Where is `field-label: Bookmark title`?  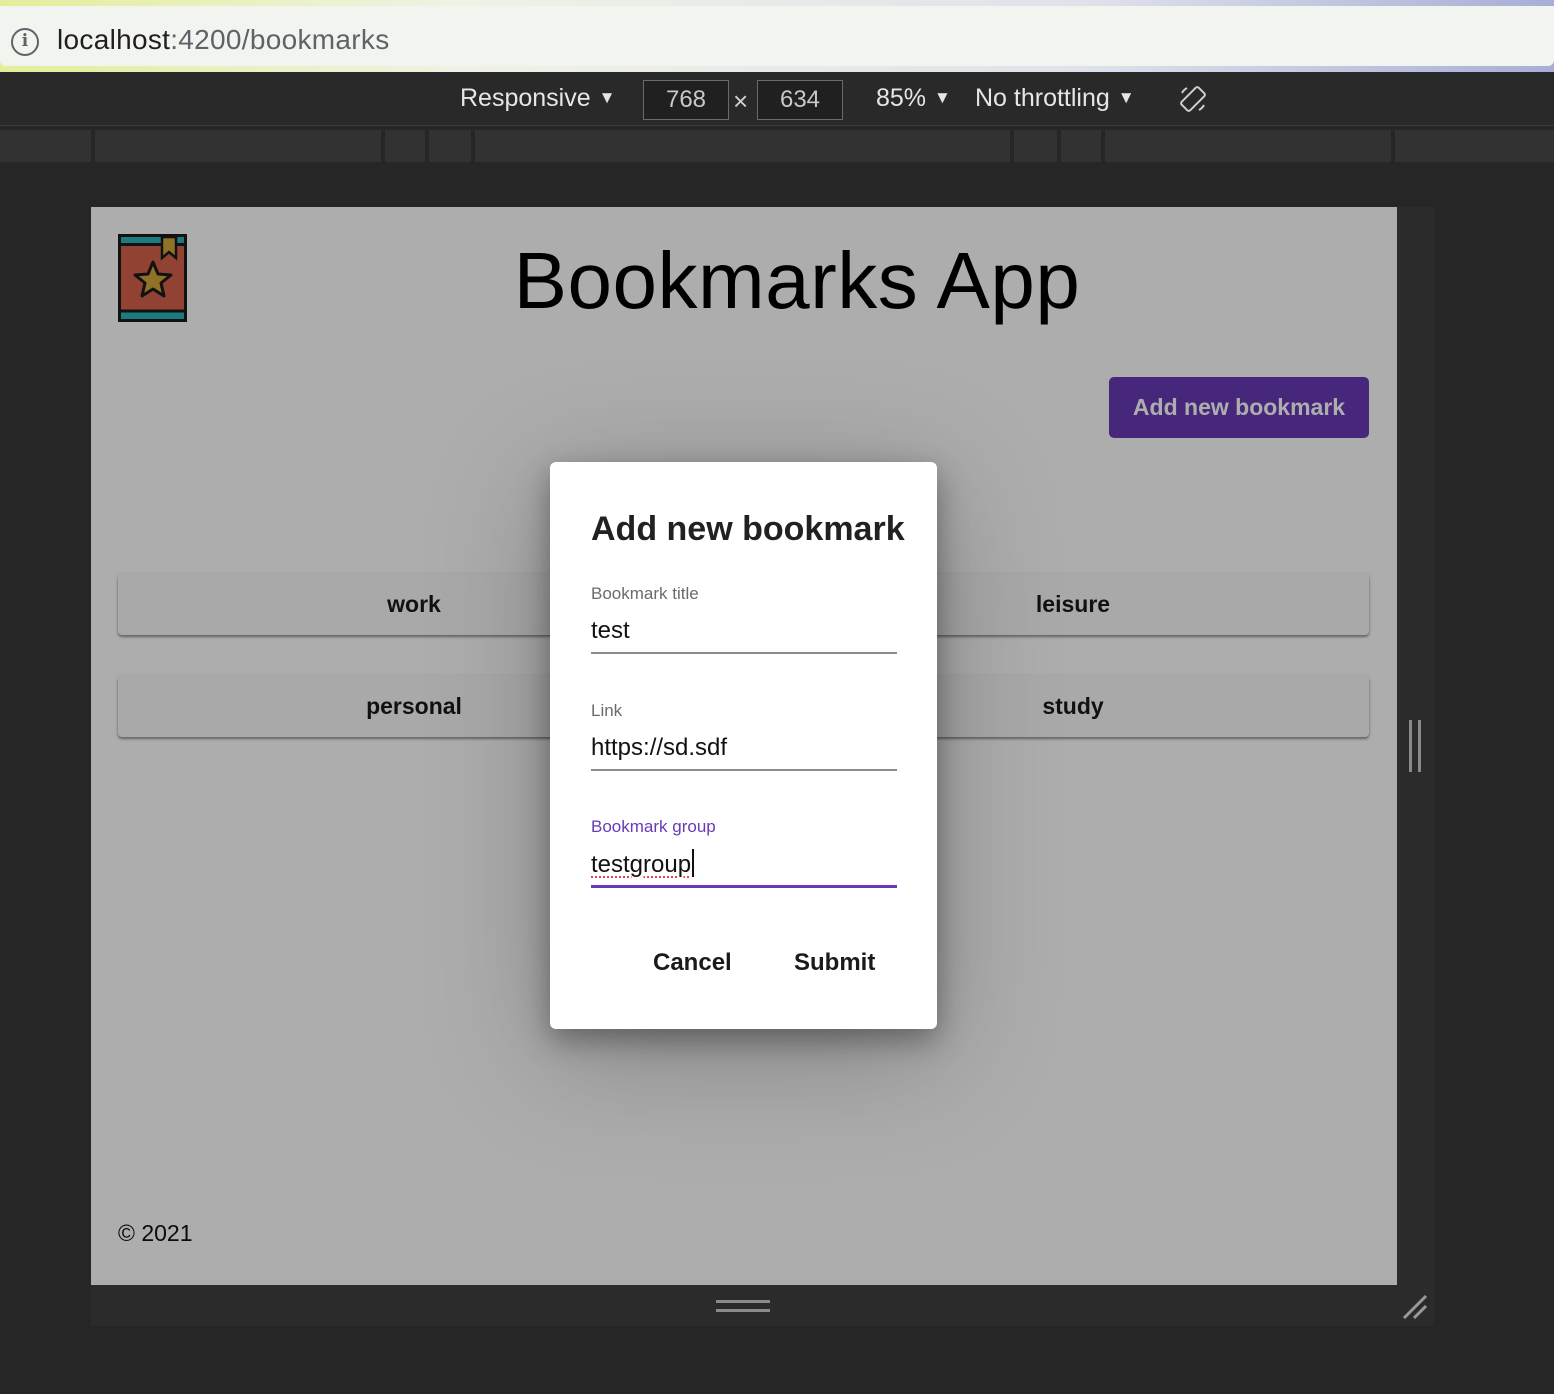 field-label: Bookmark title is located at coordinates (645, 593).